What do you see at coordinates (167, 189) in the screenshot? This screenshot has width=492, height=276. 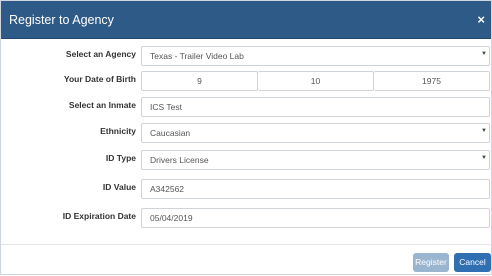 I see `id-value-text: A342562` at bounding box center [167, 189].